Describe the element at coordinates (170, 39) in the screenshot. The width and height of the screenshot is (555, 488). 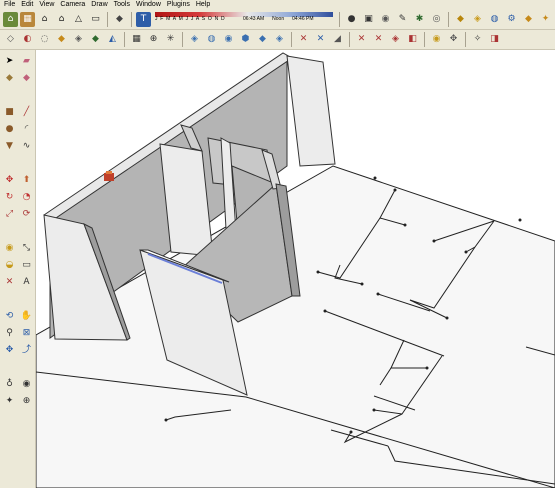
I see `sun-icon: ✳` at that location.